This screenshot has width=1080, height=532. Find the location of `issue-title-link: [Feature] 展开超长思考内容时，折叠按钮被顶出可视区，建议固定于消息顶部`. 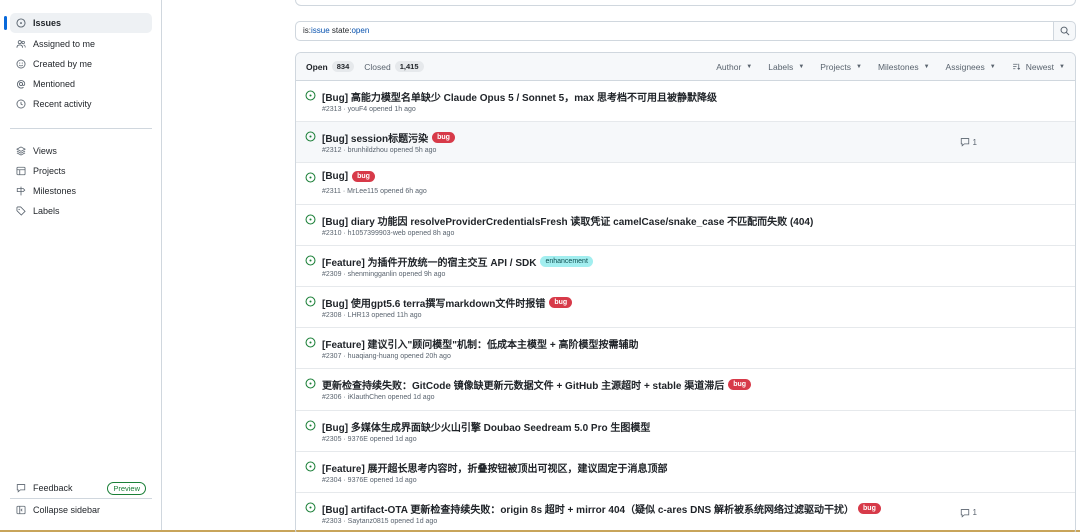

issue-title-link: [Feature] 展开超长思考内容时，折叠按钮被顶出可视区，建议固定于消息顶部 is located at coordinates (495, 467).